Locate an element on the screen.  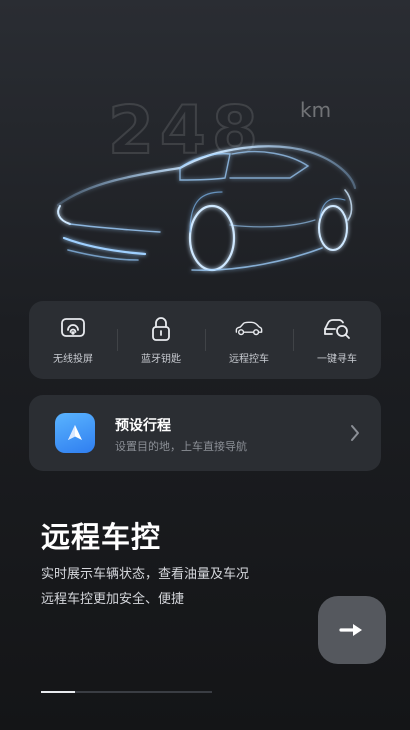
wireless-cast-icon is located at coordinates (73, 329).